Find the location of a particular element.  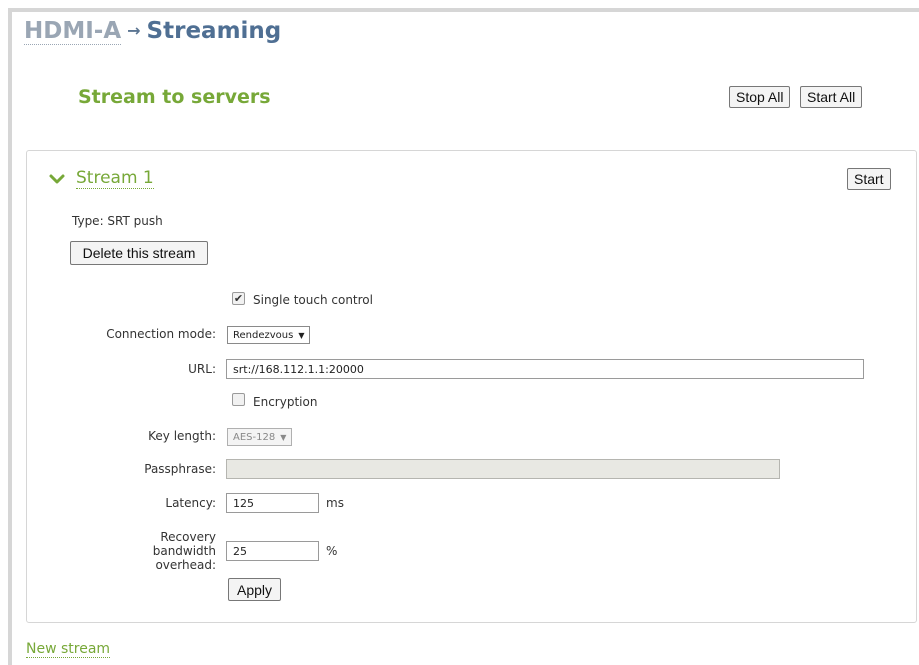

key-length-value: AES-128 is located at coordinates (254, 437).